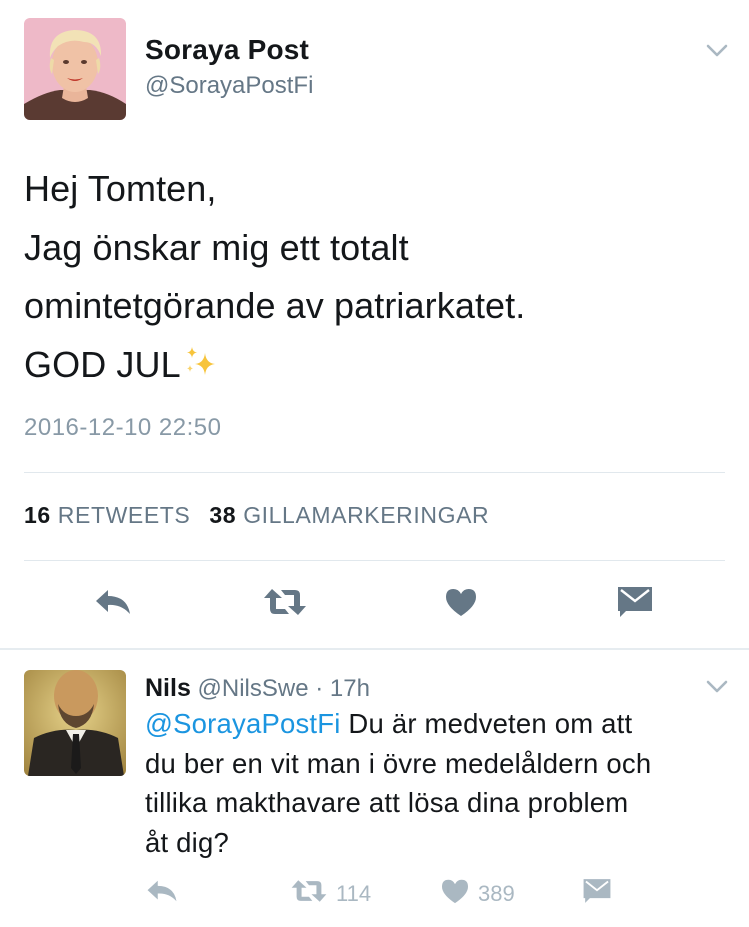 Image resolution: width=749 pixels, height=927 pixels. I want to click on reply-header: Nils @NilsSwe · 17h, so click(257, 688).